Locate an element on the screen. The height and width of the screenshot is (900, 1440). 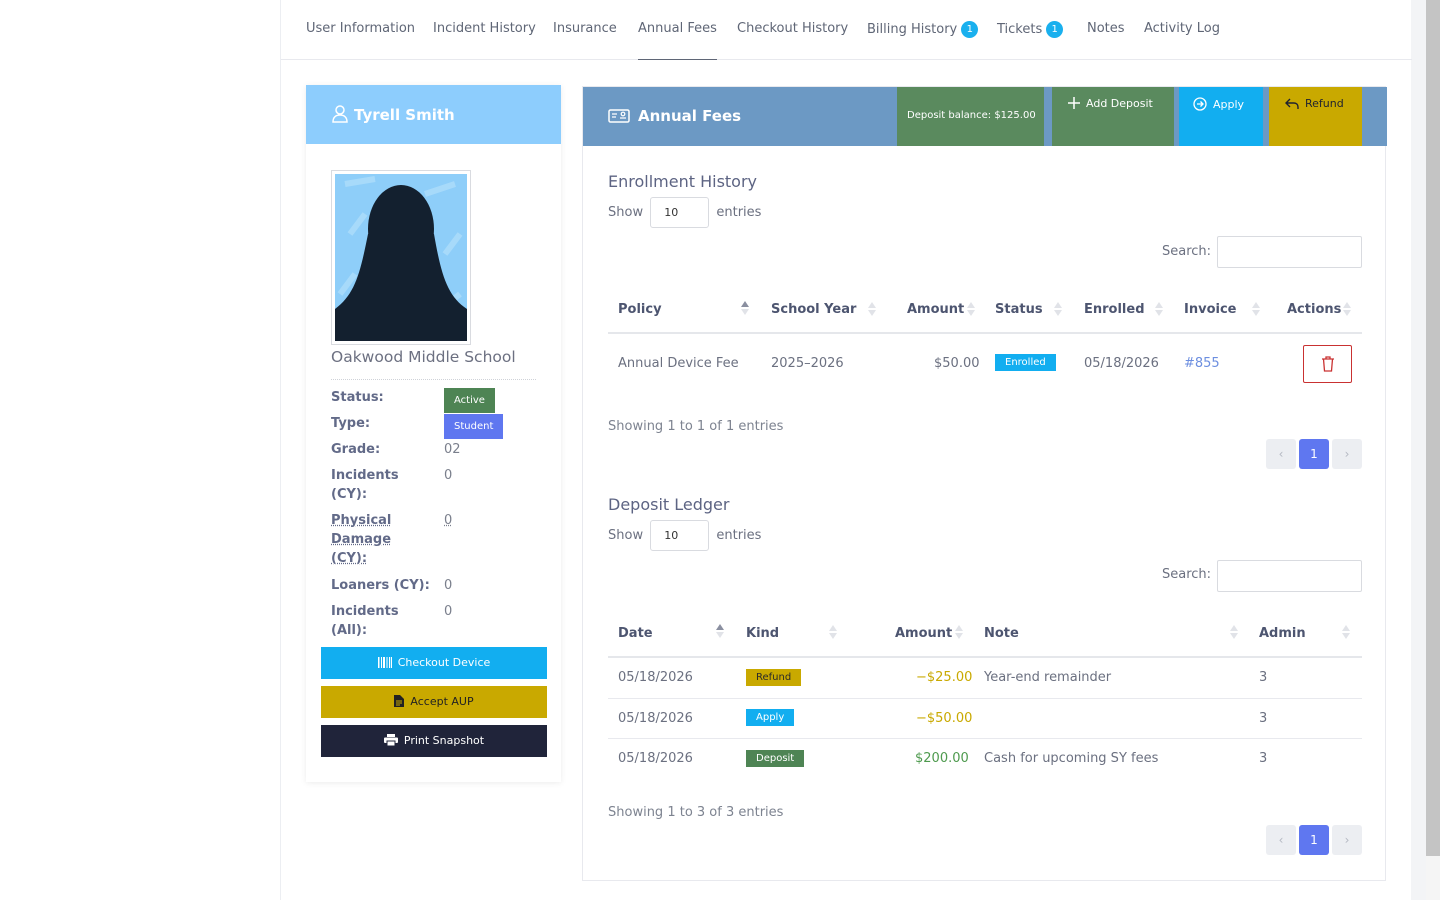
tab-annual-fees: Annual Fees is located at coordinates (677, 40).